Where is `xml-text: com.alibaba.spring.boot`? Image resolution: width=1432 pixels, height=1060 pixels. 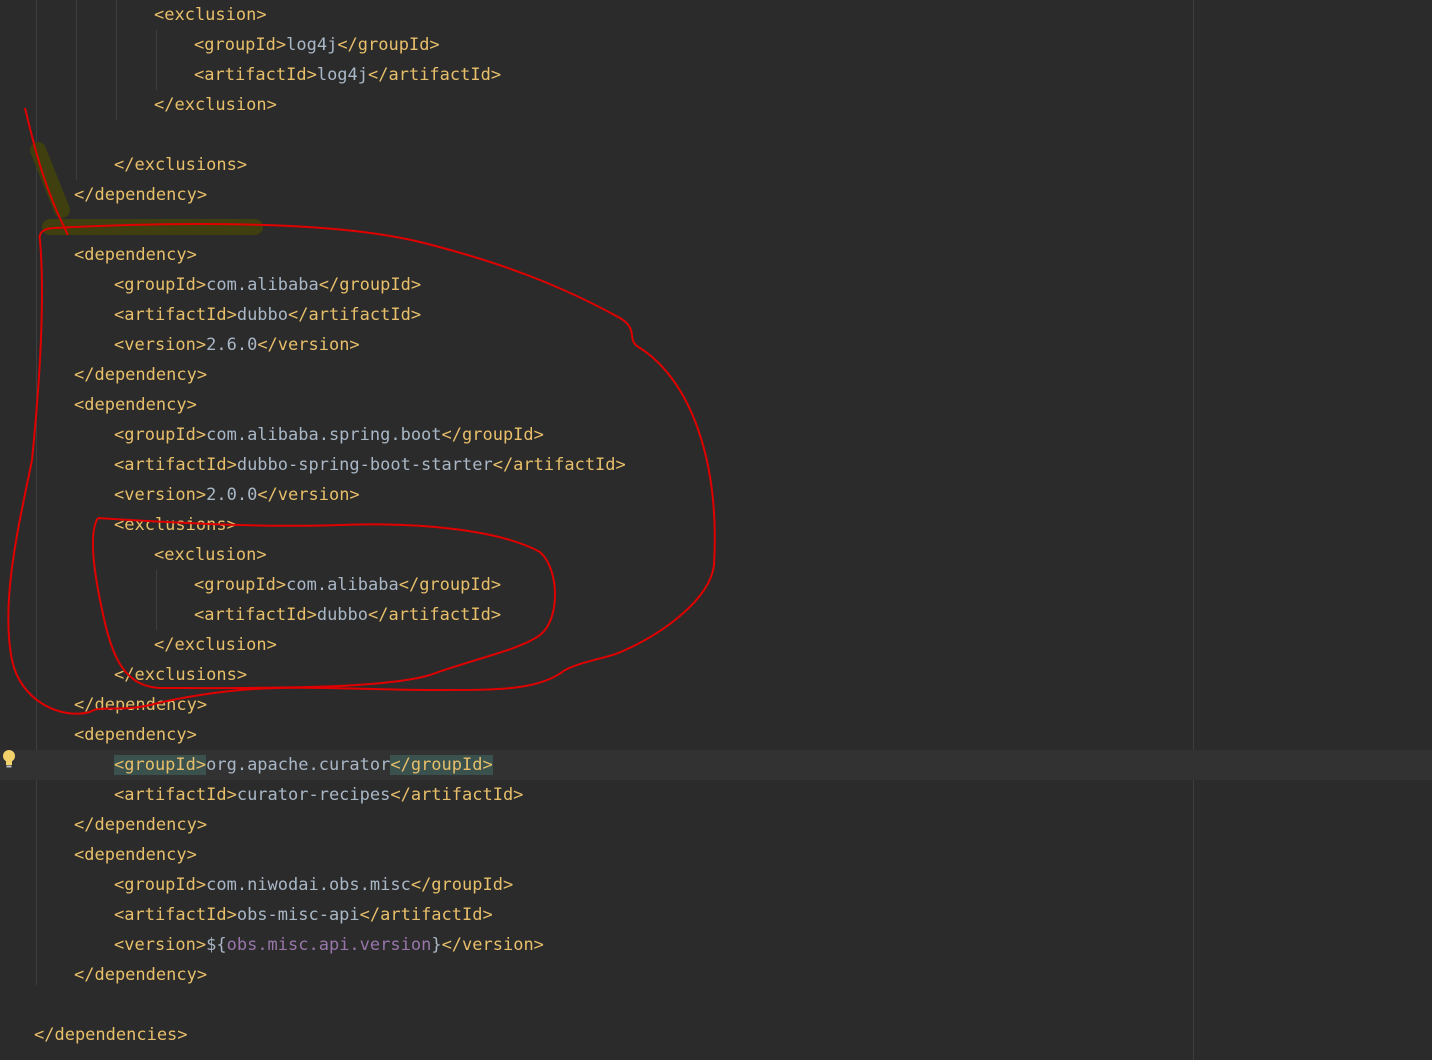
xml-text: com.alibaba.spring.boot is located at coordinates (324, 435).